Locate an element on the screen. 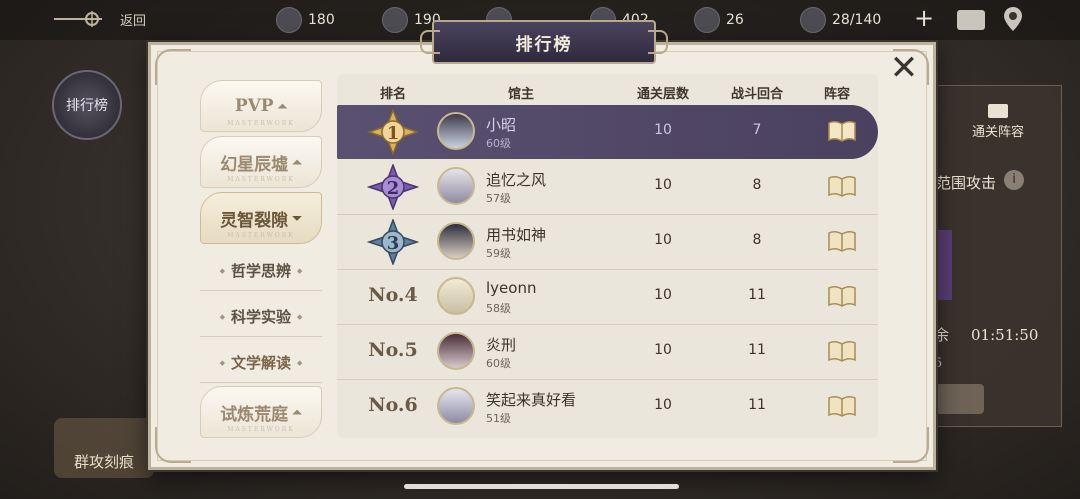 The height and width of the screenshot is (499, 1080). subtab-philosophy-label: 哲学思辨 is located at coordinates (260, 270).